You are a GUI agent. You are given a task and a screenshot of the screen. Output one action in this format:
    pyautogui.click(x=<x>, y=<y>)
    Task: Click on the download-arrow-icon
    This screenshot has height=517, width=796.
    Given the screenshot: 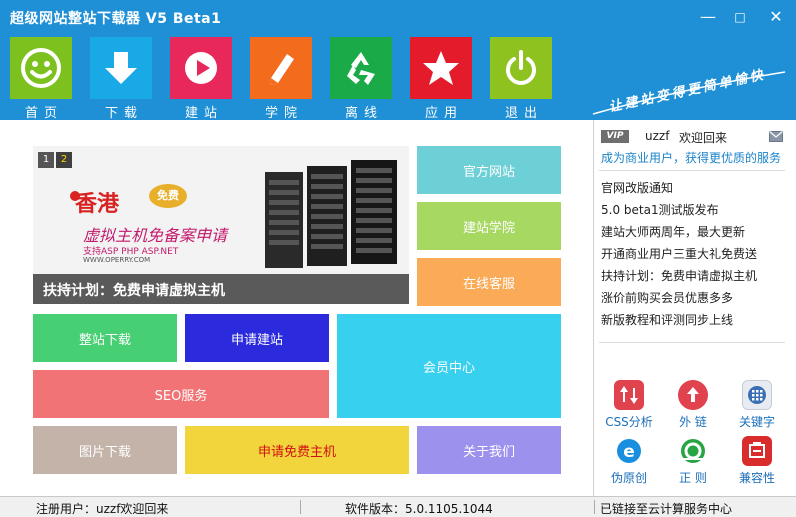 What is the action you would take?
    pyautogui.click(x=121, y=68)
    